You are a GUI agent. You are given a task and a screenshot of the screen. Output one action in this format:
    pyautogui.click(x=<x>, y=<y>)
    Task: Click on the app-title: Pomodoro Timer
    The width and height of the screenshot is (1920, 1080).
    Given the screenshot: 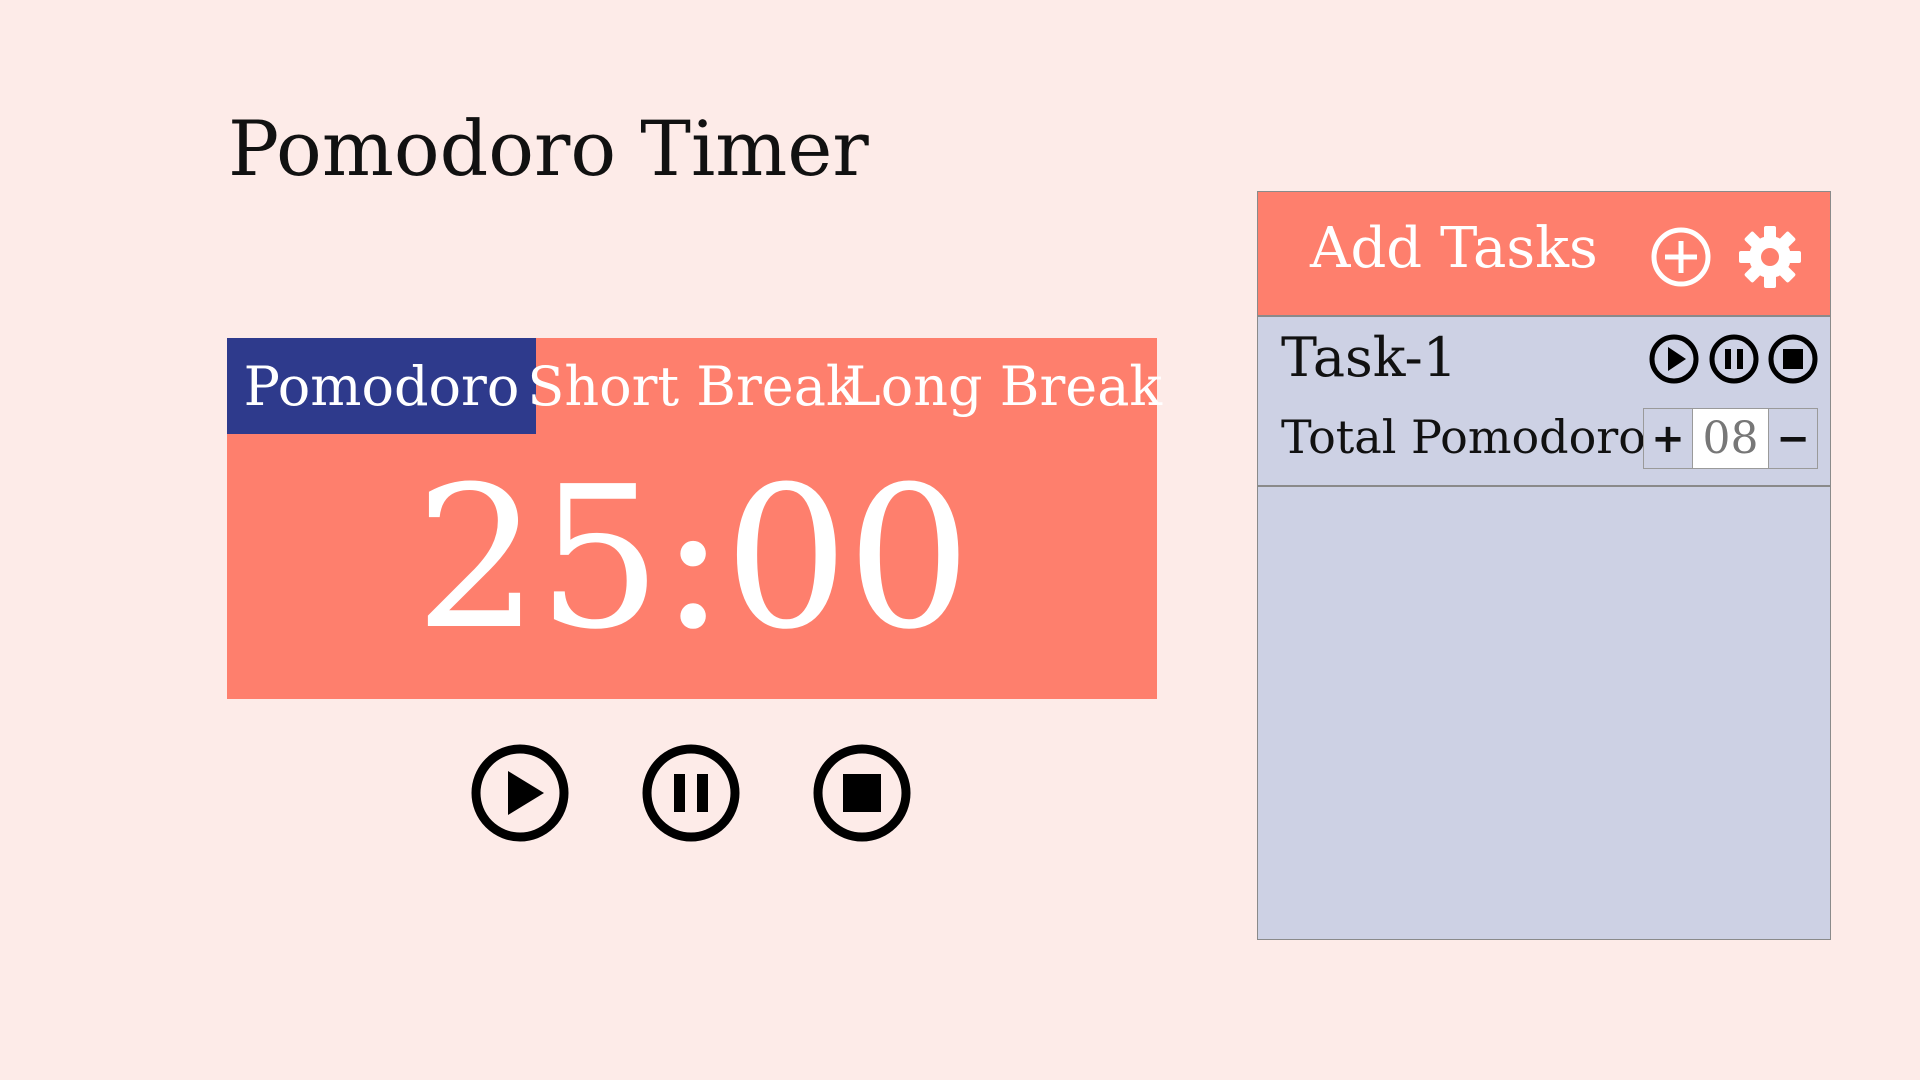 What is the action you would take?
    pyautogui.click(x=548, y=148)
    